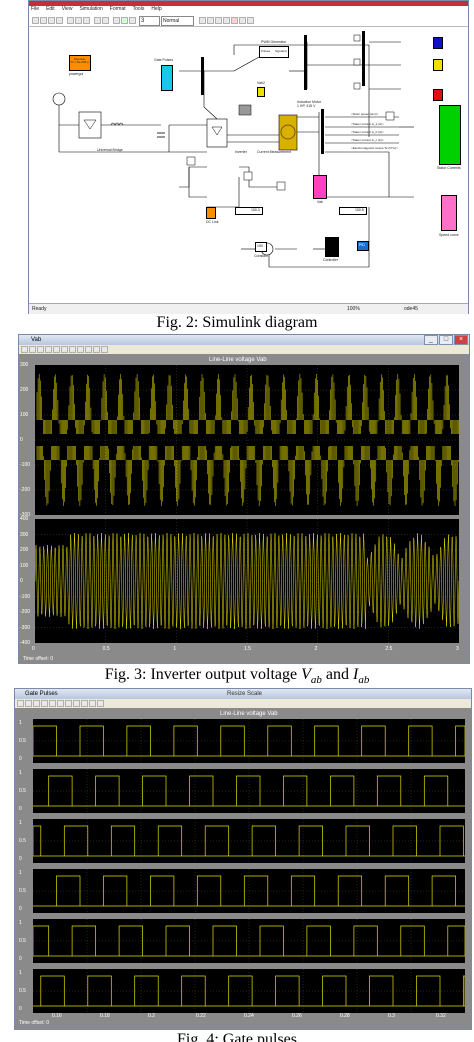 Image resolution: width=474 pixels, height=1042 pixels. What do you see at coordinates (78, 20) in the screenshot?
I see `copy-icon` at bounding box center [78, 20].